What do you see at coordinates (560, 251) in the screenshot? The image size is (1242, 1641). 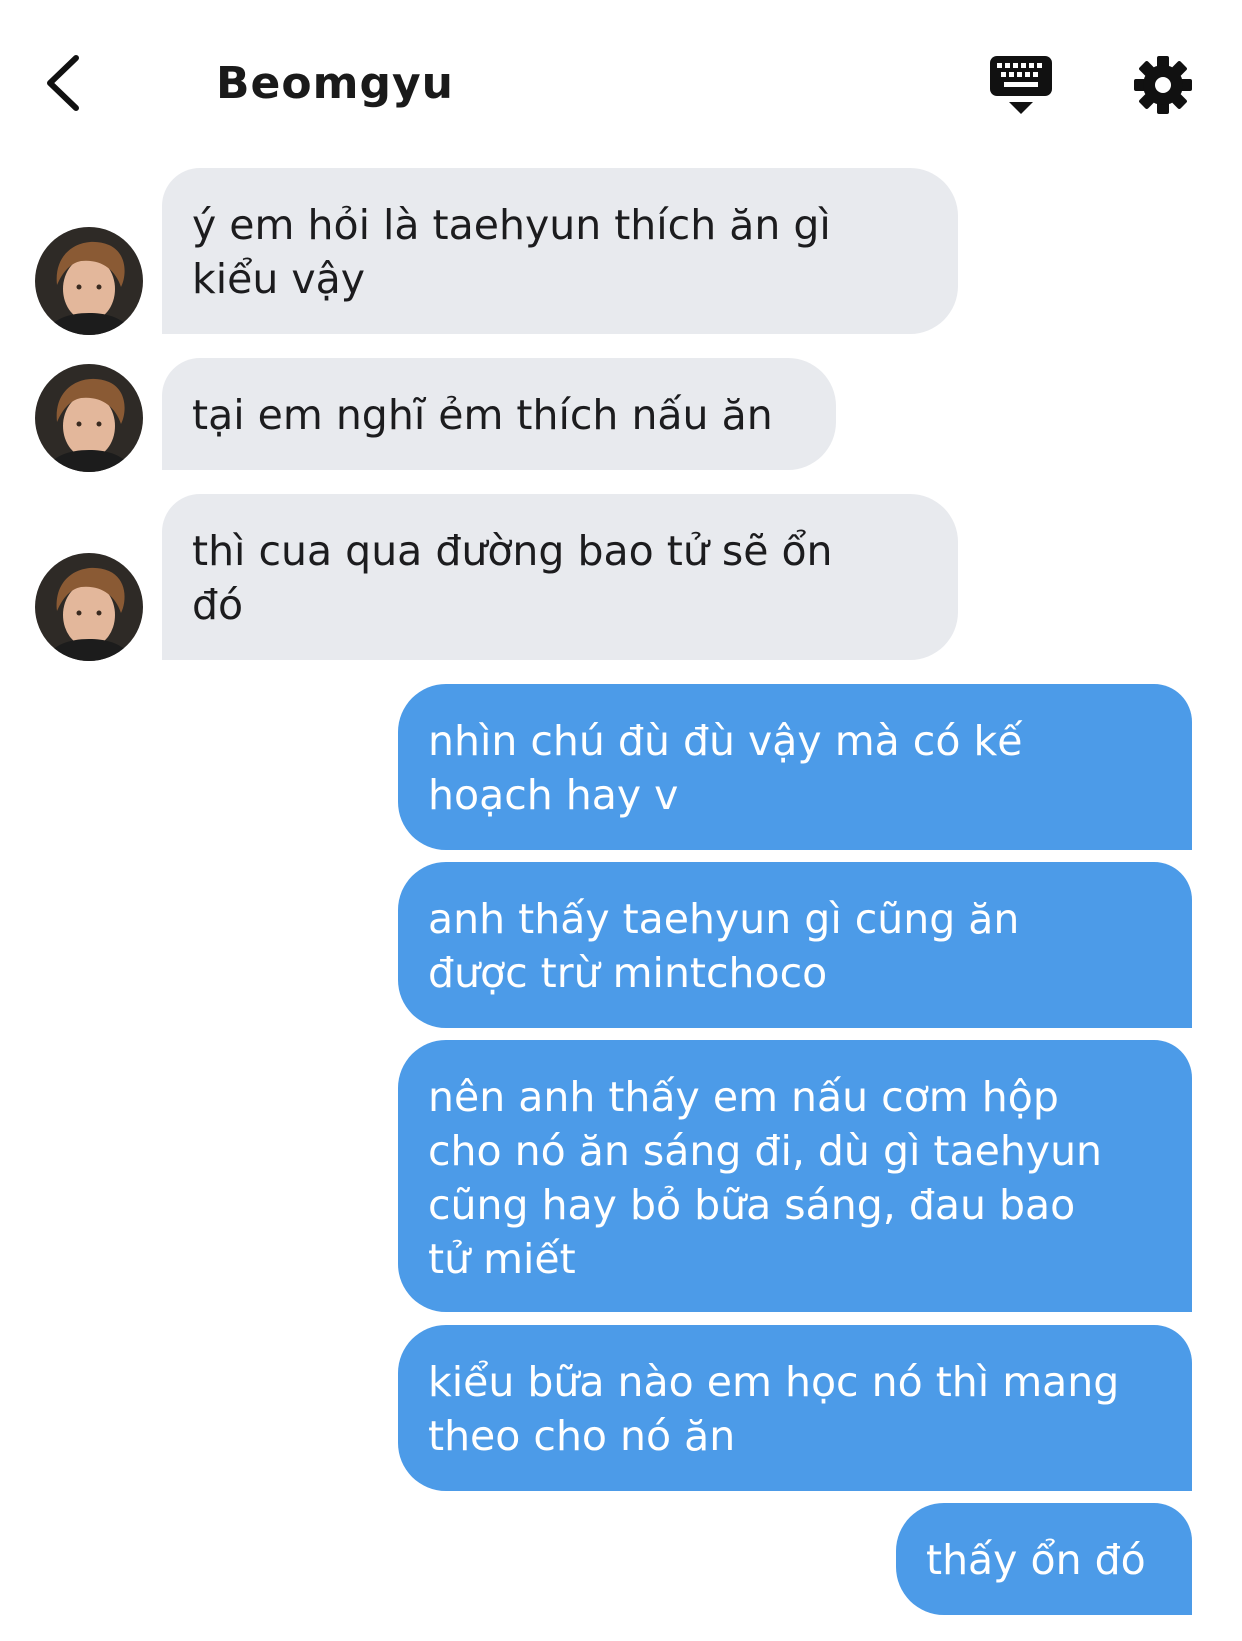 I see `message-bubble-incoming: ý em hỏi là taehyun thích ăn gì kiểu vậy` at bounding box center [560, 251].